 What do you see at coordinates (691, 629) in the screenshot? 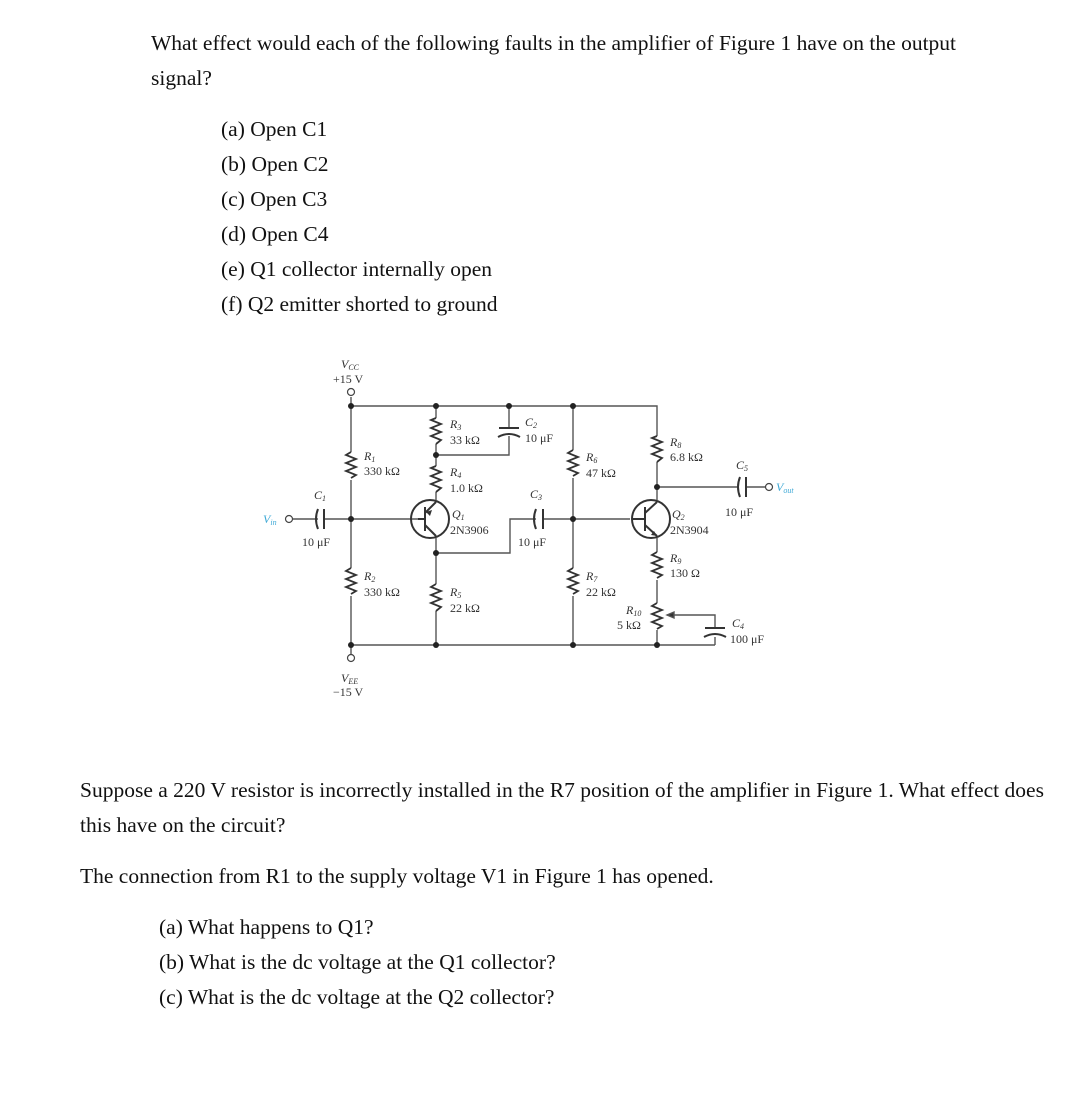
I see `c4-branch` at bounding box center [691, 629].